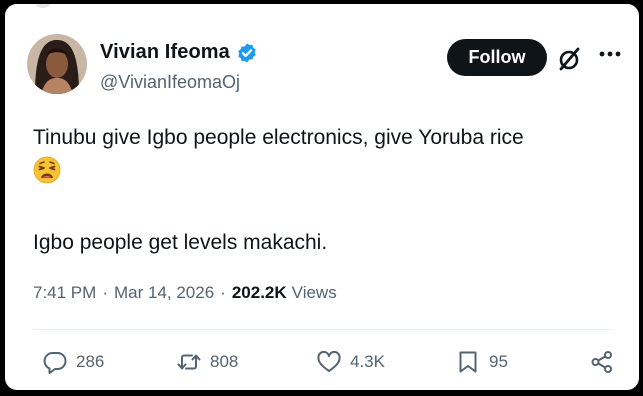  Describe the element at coordinates (259, 292) in the screenshot. I see `views-count: 202.2K` at that location.